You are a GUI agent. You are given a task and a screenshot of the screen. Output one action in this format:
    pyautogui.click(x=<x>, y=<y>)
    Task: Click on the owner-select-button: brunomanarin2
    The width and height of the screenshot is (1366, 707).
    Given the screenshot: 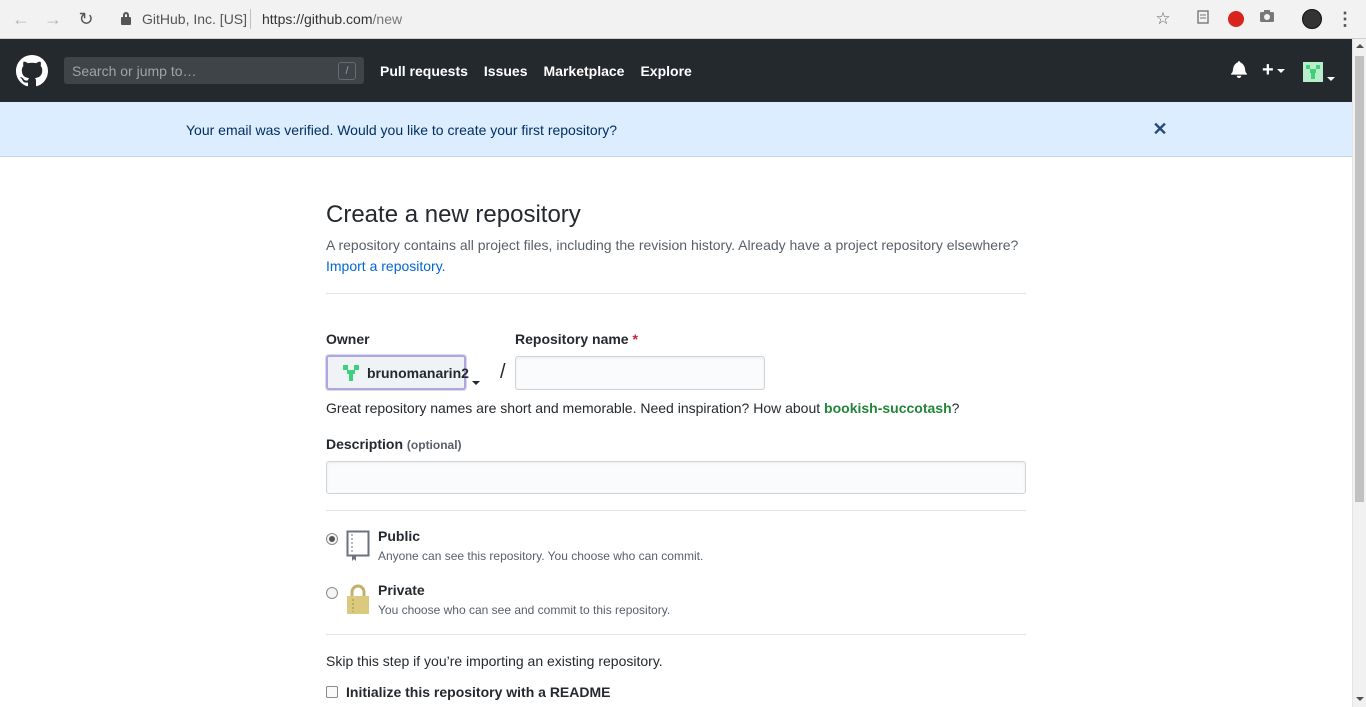 What is the action you would take?
    pyautogui.click(x=397, y=372)
    